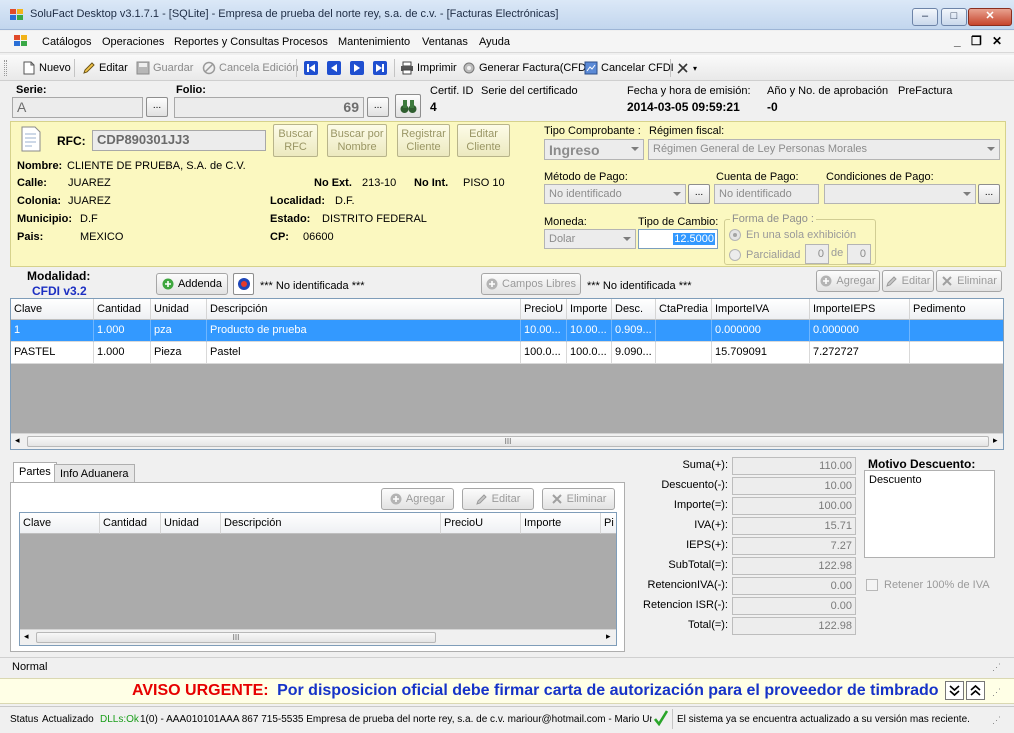 The image size is (1014, 733). Describe the element at coordinates (956, 309) in the screenshot. I see `grid-header-pedimento: Pedimento` at that location.